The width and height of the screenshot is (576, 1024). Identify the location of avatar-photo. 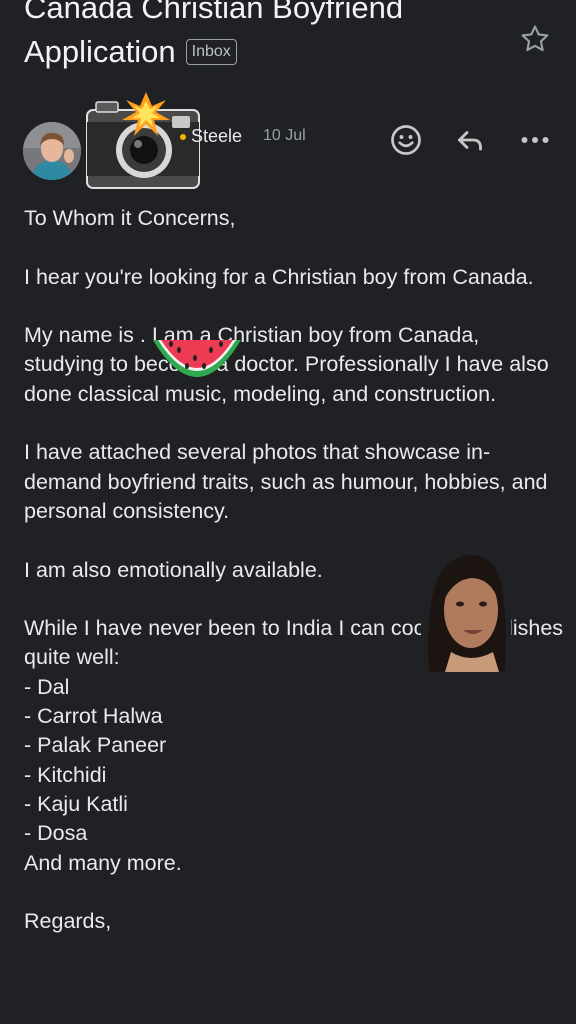
(52, 151).